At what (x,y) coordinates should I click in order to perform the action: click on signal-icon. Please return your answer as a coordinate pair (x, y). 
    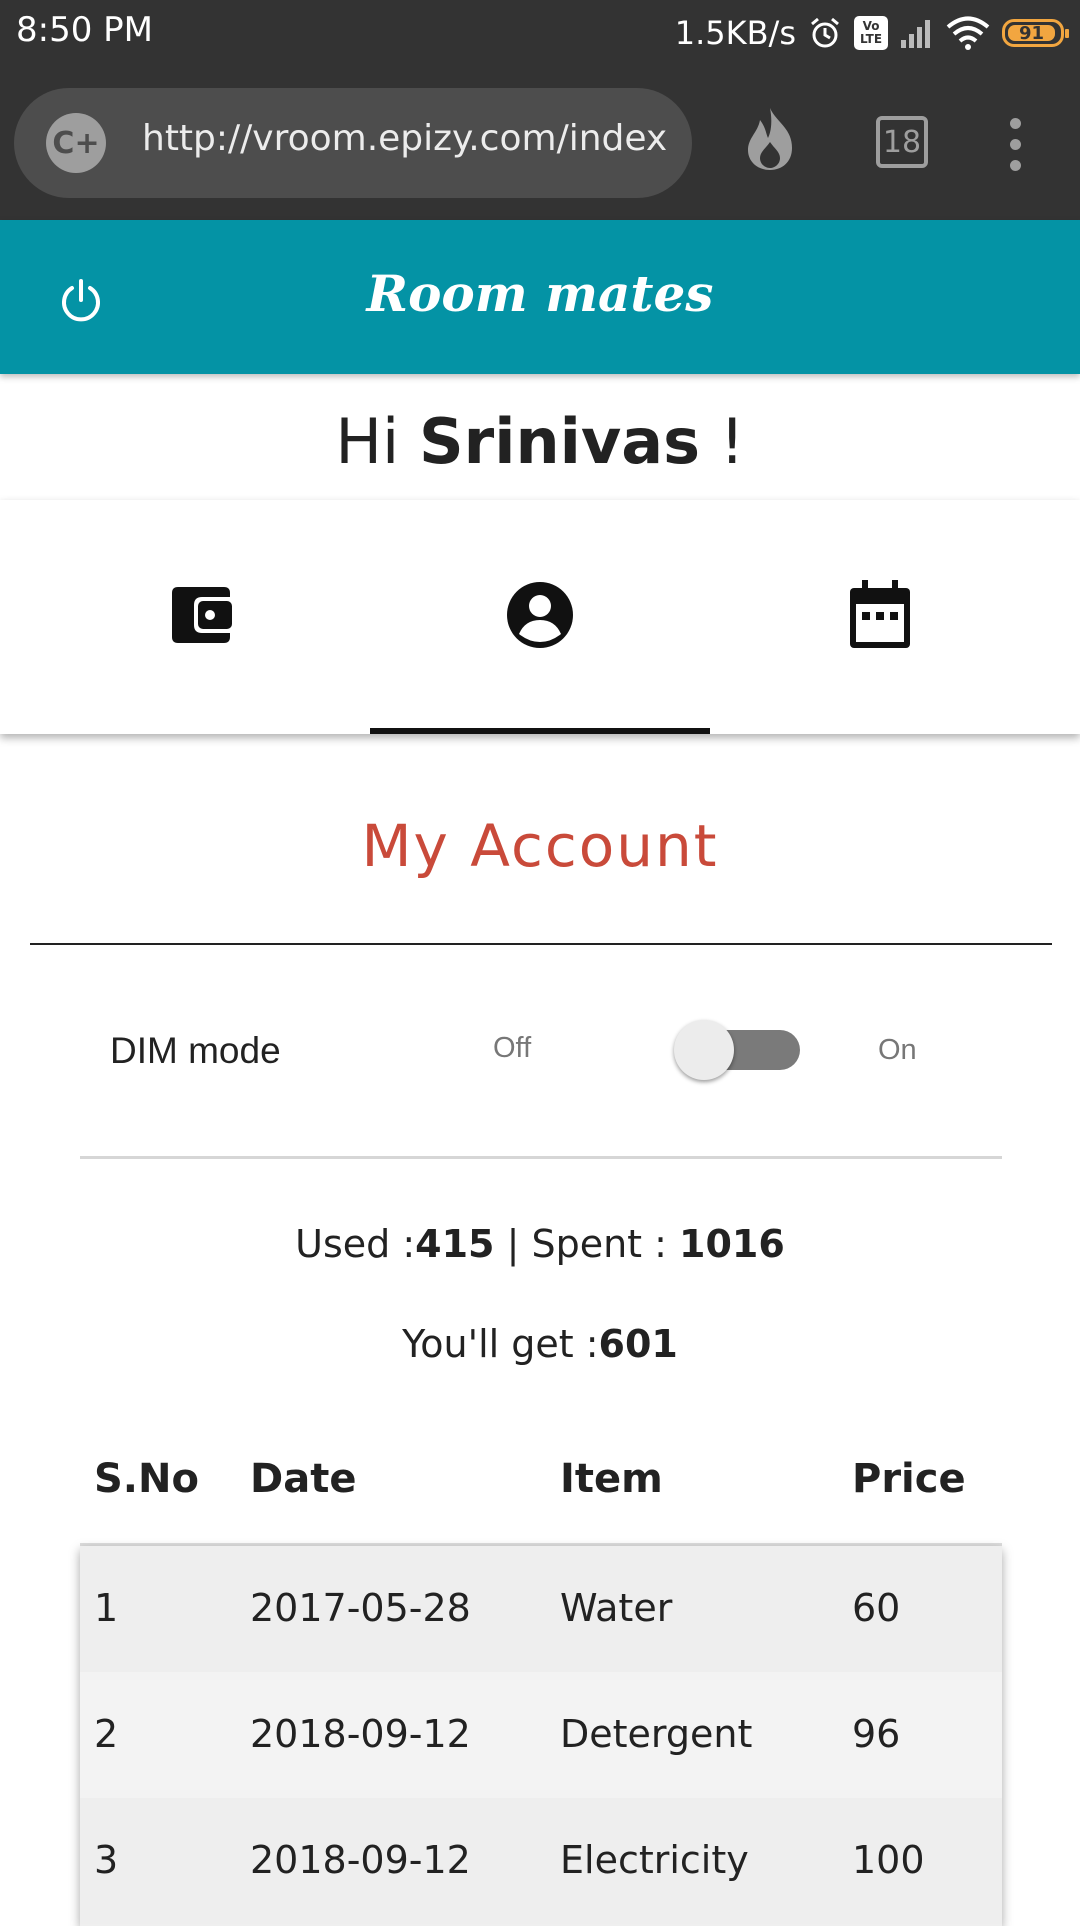
    Looking at the image, I should click on (917, 33).